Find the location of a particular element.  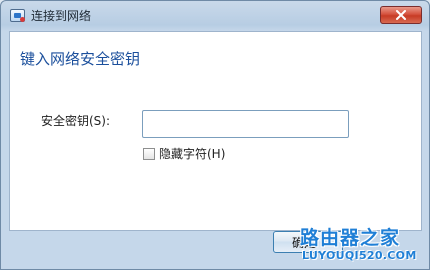

title-bar: 连接到网络 is located at coordinates (215, 16).